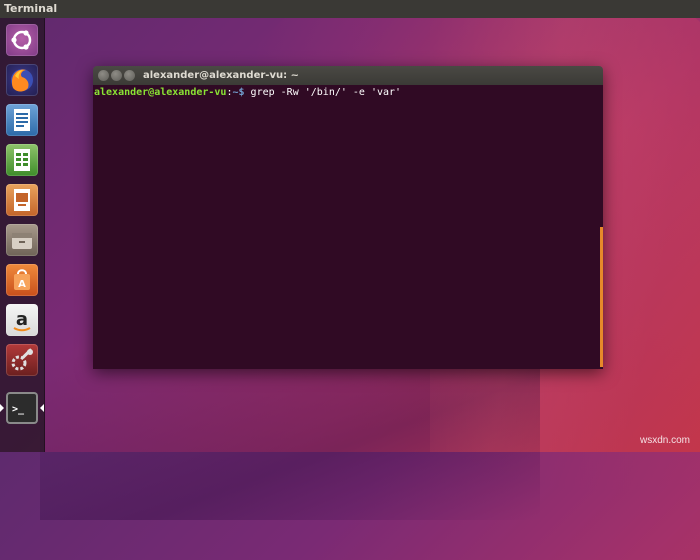 This screenshot has width=700, height=560. I want to click on launcher-item-amazon: a, so click(22, 320).